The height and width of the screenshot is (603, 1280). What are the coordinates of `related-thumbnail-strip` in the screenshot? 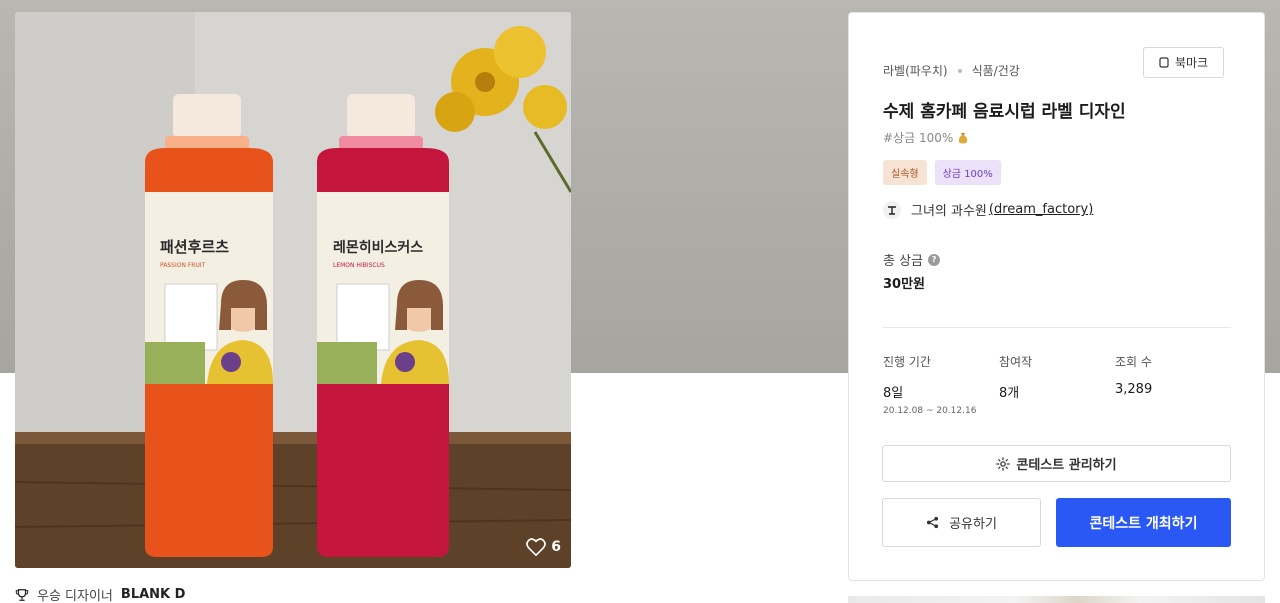 It's located at (1056, 599).